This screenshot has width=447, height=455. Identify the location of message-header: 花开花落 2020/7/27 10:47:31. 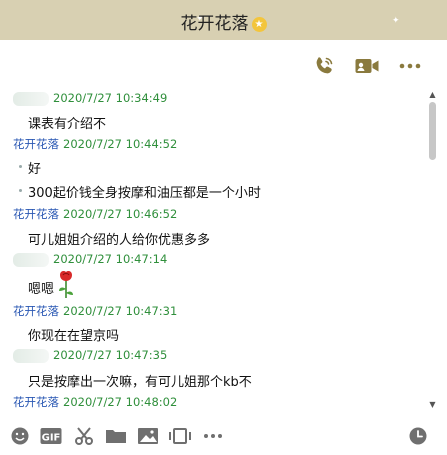
(95, 311).